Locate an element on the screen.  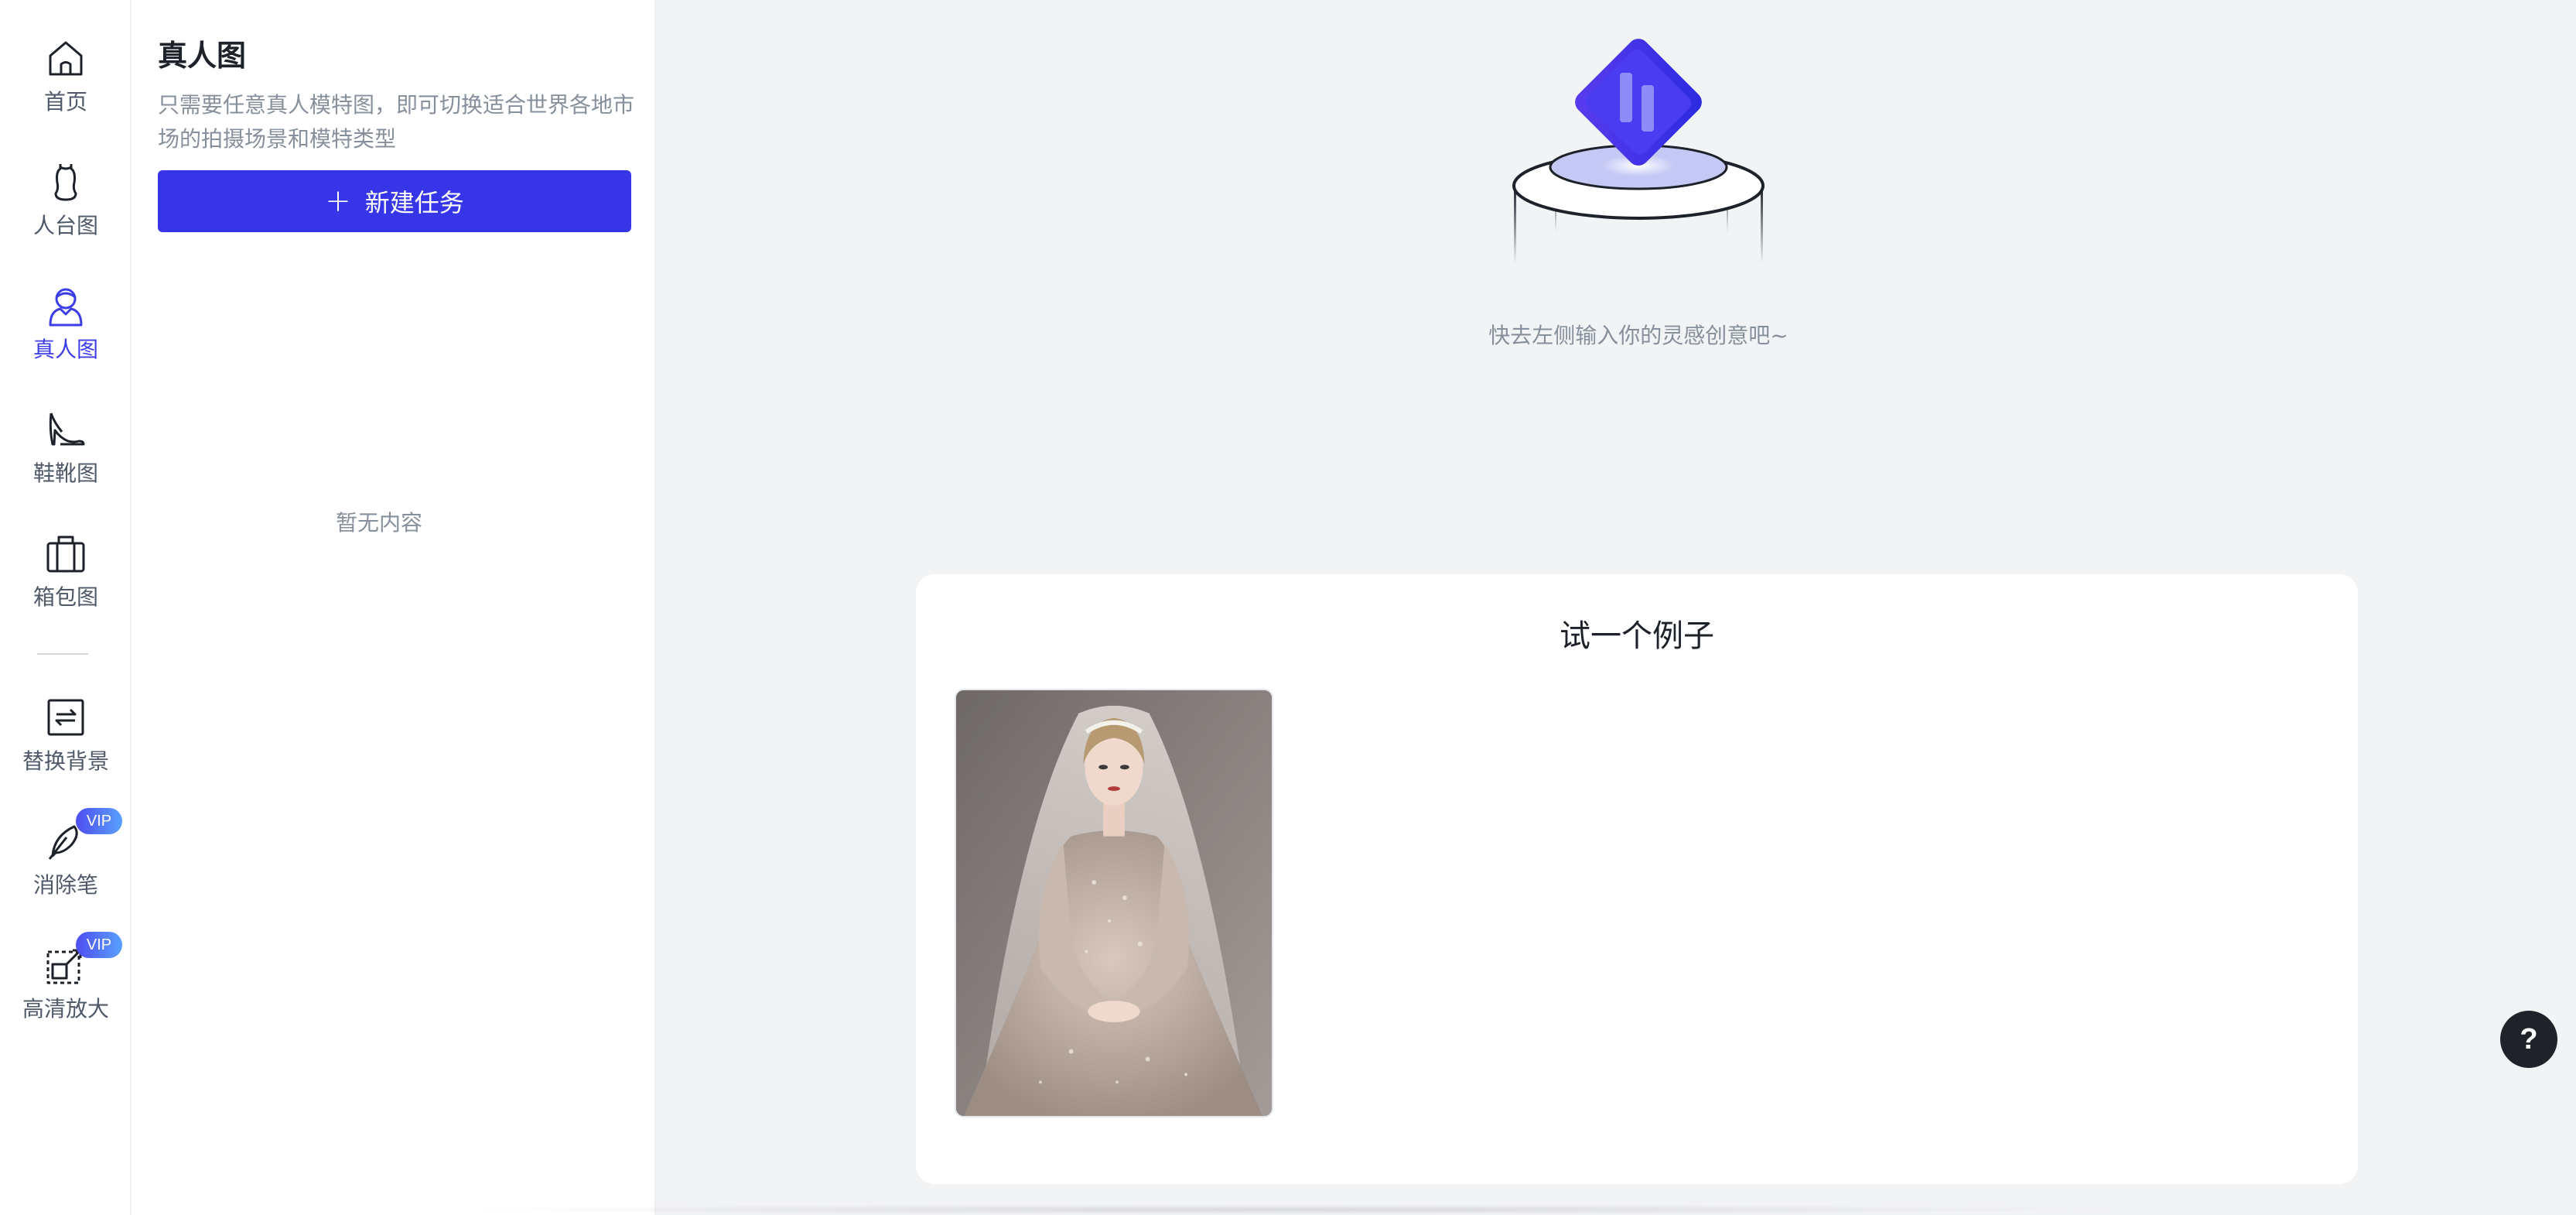
suitcase-icon is located at coordinates (65, 553).